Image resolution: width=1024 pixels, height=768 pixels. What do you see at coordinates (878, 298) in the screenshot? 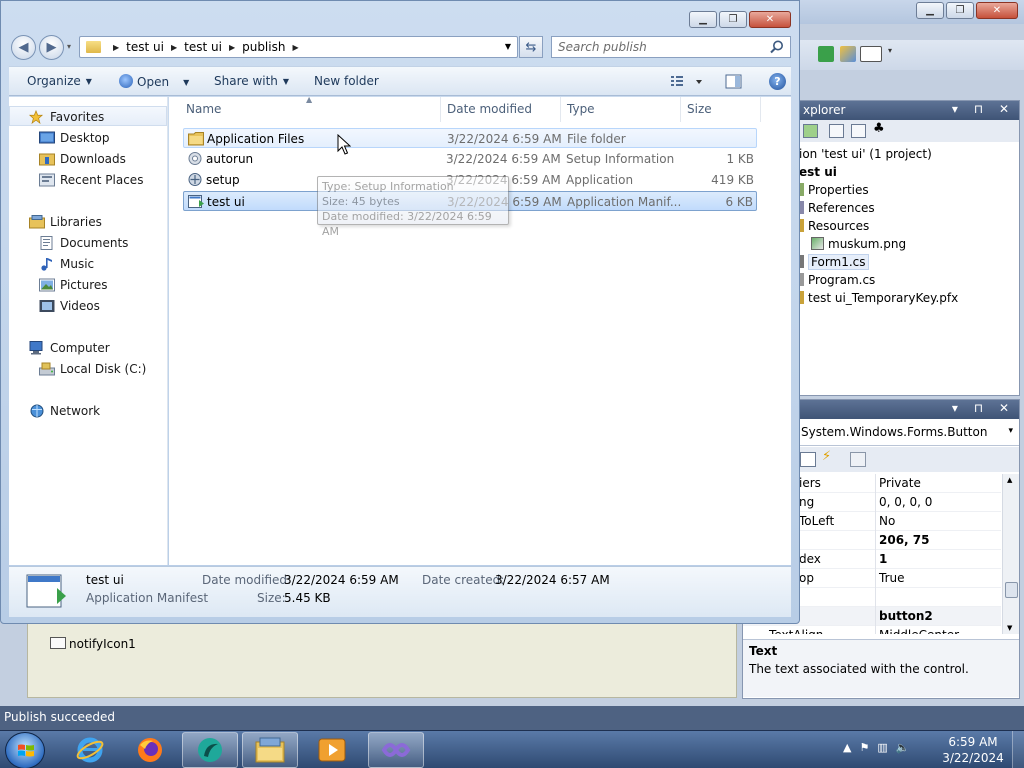
I see `tree-node-key: test ui_TemporaryKey.pfx` at bounding box center [878, 298].